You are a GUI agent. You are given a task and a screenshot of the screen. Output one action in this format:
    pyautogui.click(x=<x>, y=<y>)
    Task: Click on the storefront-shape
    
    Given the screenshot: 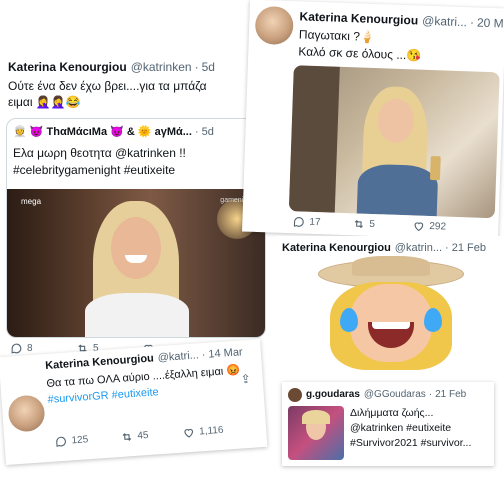 What is the action you would take?
    pyautogui.click(x=314, y=139)
    